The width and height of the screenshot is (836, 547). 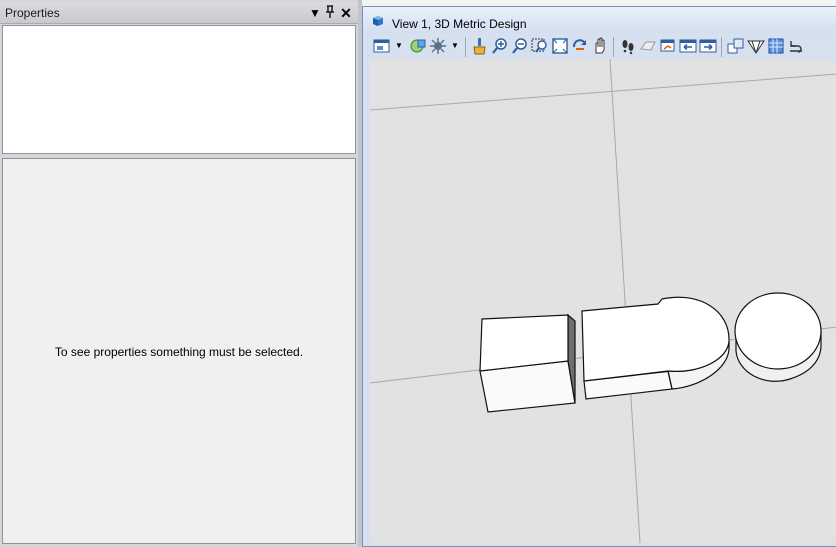 What do you see at coordinates (346, 13) in the screenshot?
I see `close-icon: ✕` at bounding box center [346, 13].